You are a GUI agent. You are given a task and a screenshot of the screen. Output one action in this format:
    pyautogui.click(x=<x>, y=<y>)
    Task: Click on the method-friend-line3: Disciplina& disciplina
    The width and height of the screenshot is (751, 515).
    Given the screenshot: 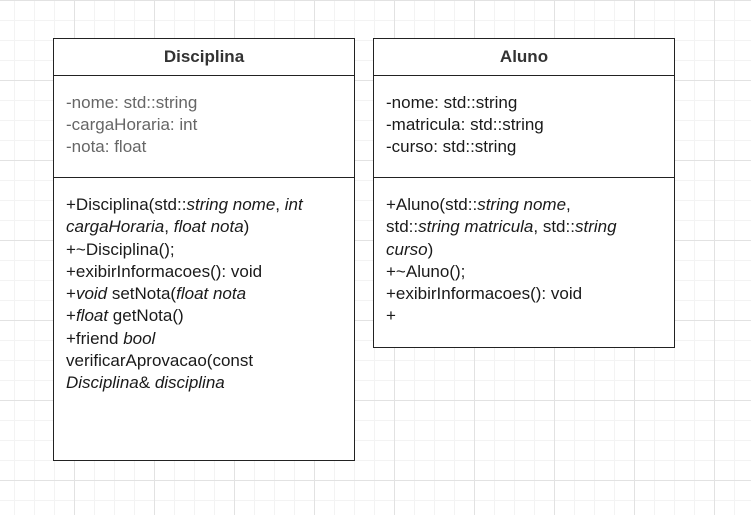 What is the action you would take?
    pyautogui.click(x=204, y=383)
    